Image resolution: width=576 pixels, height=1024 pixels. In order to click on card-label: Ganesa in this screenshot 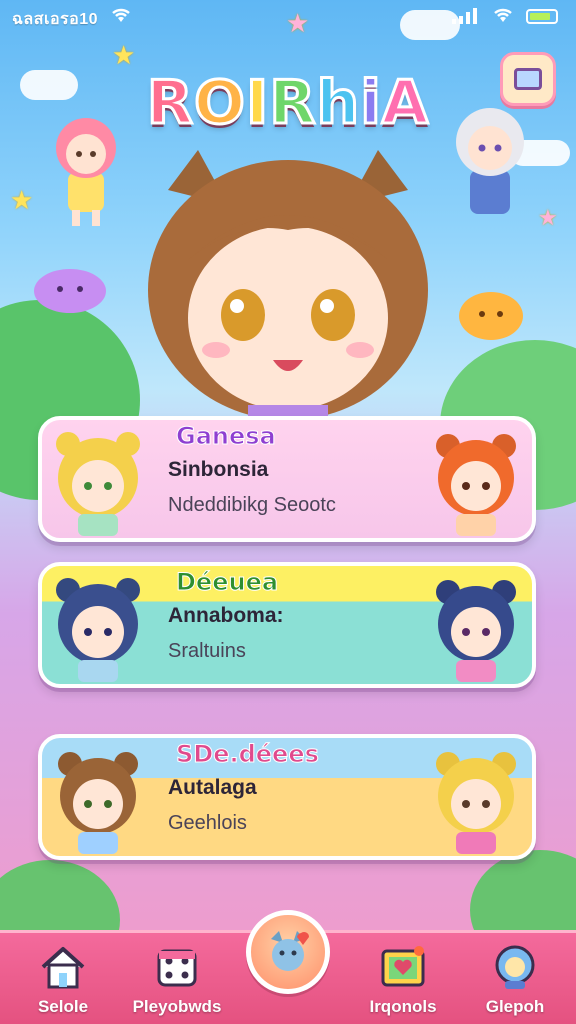, I will do `click(226, 436)`.